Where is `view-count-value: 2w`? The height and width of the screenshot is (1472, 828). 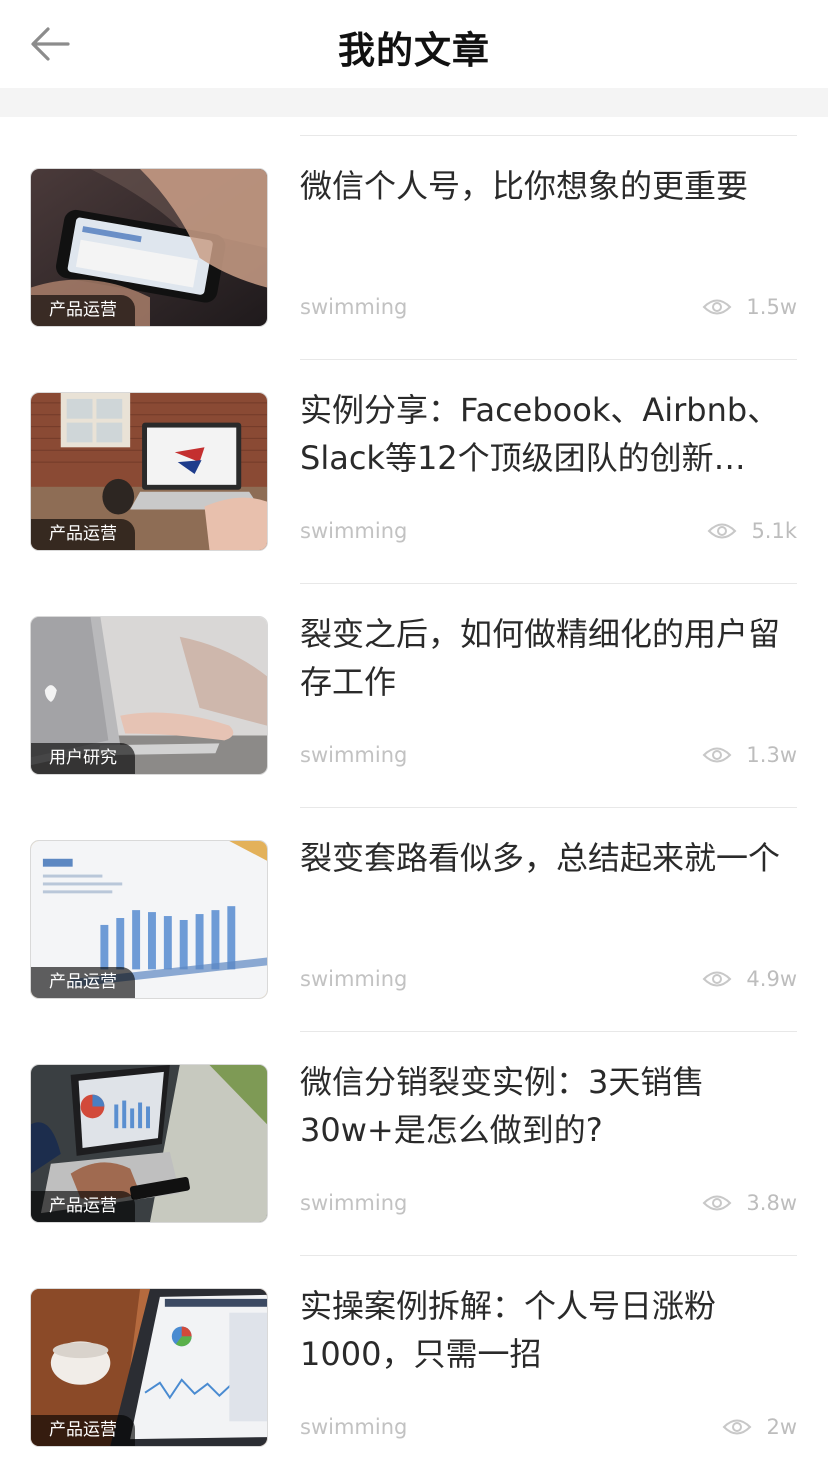 view-count-value: 2w is located at coordinates (781, 1427).